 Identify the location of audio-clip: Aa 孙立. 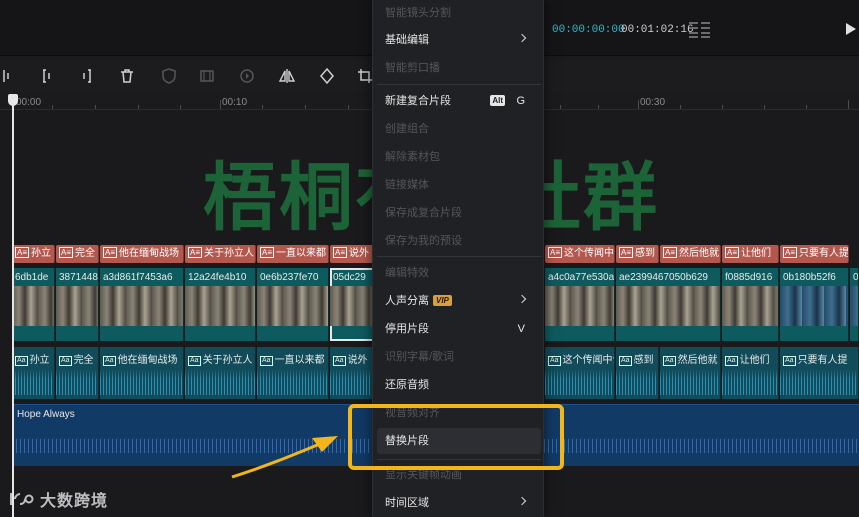
(33, 373).